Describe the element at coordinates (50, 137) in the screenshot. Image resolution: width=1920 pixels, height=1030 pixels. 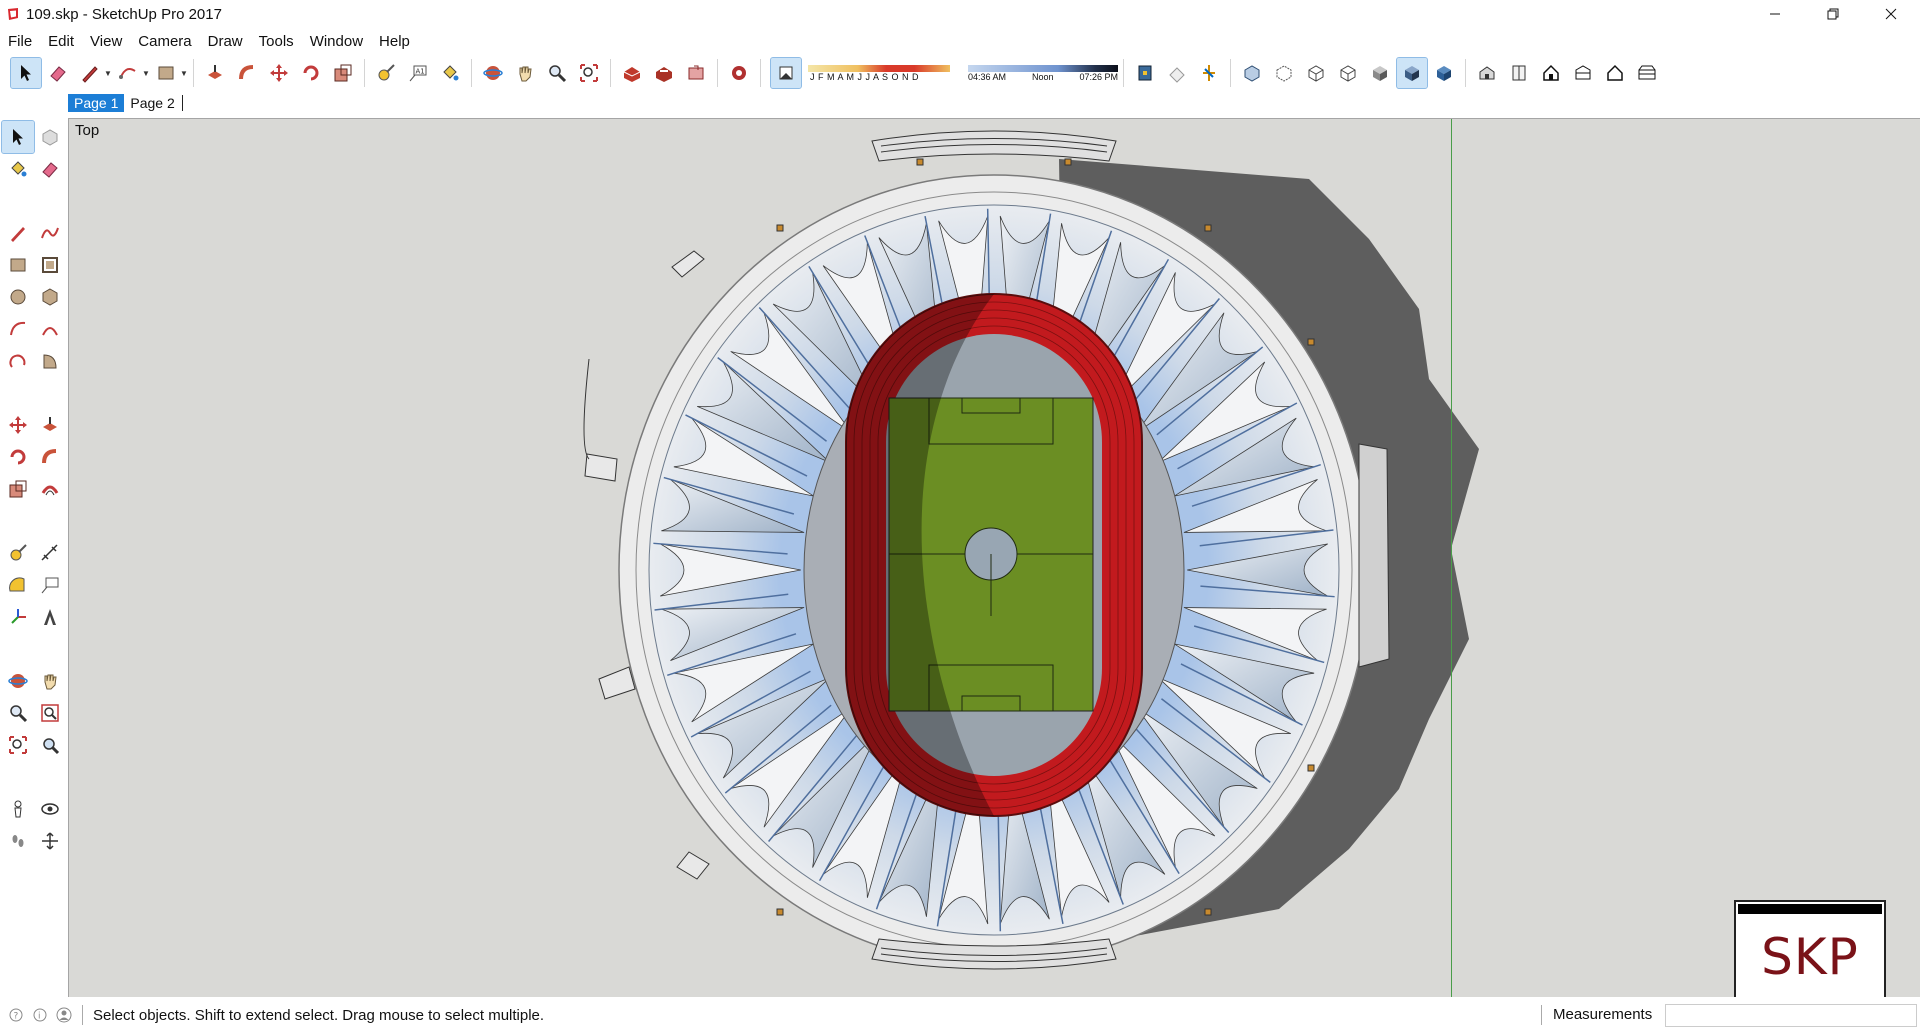
I see `palette-make-component-button` at that location.